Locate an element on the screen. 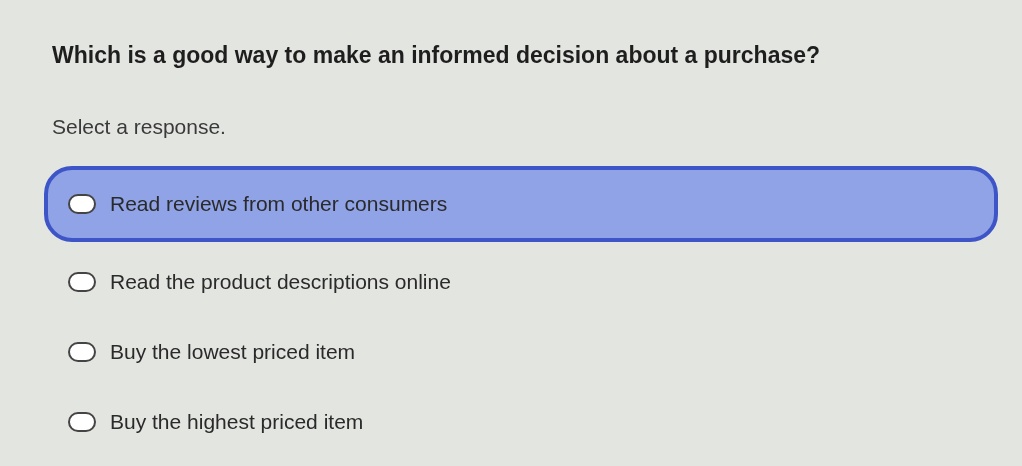 Image resolution: width=1022 pixels, height=466 pixels. answer-option: Buy the highest priced item is located at coordinates (521, 422).